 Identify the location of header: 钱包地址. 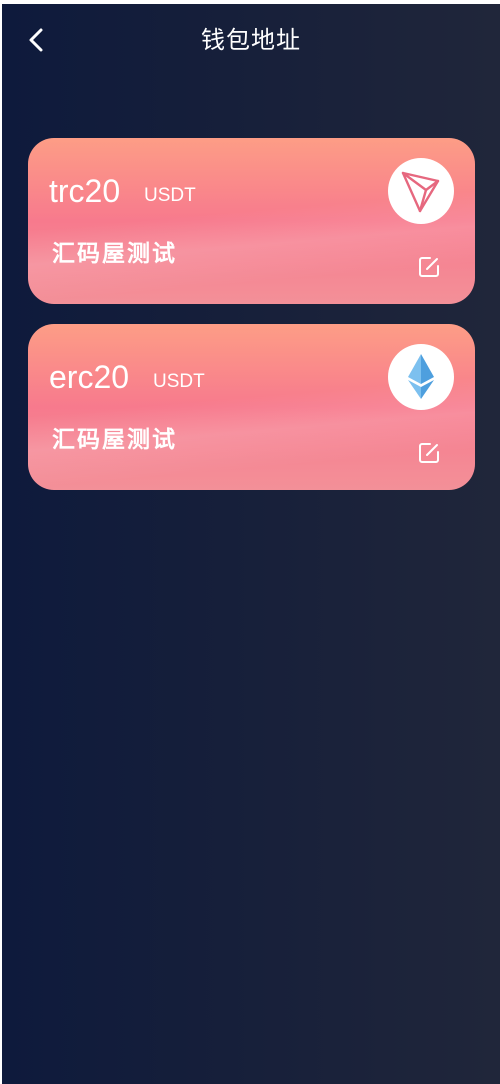
(251, 40).